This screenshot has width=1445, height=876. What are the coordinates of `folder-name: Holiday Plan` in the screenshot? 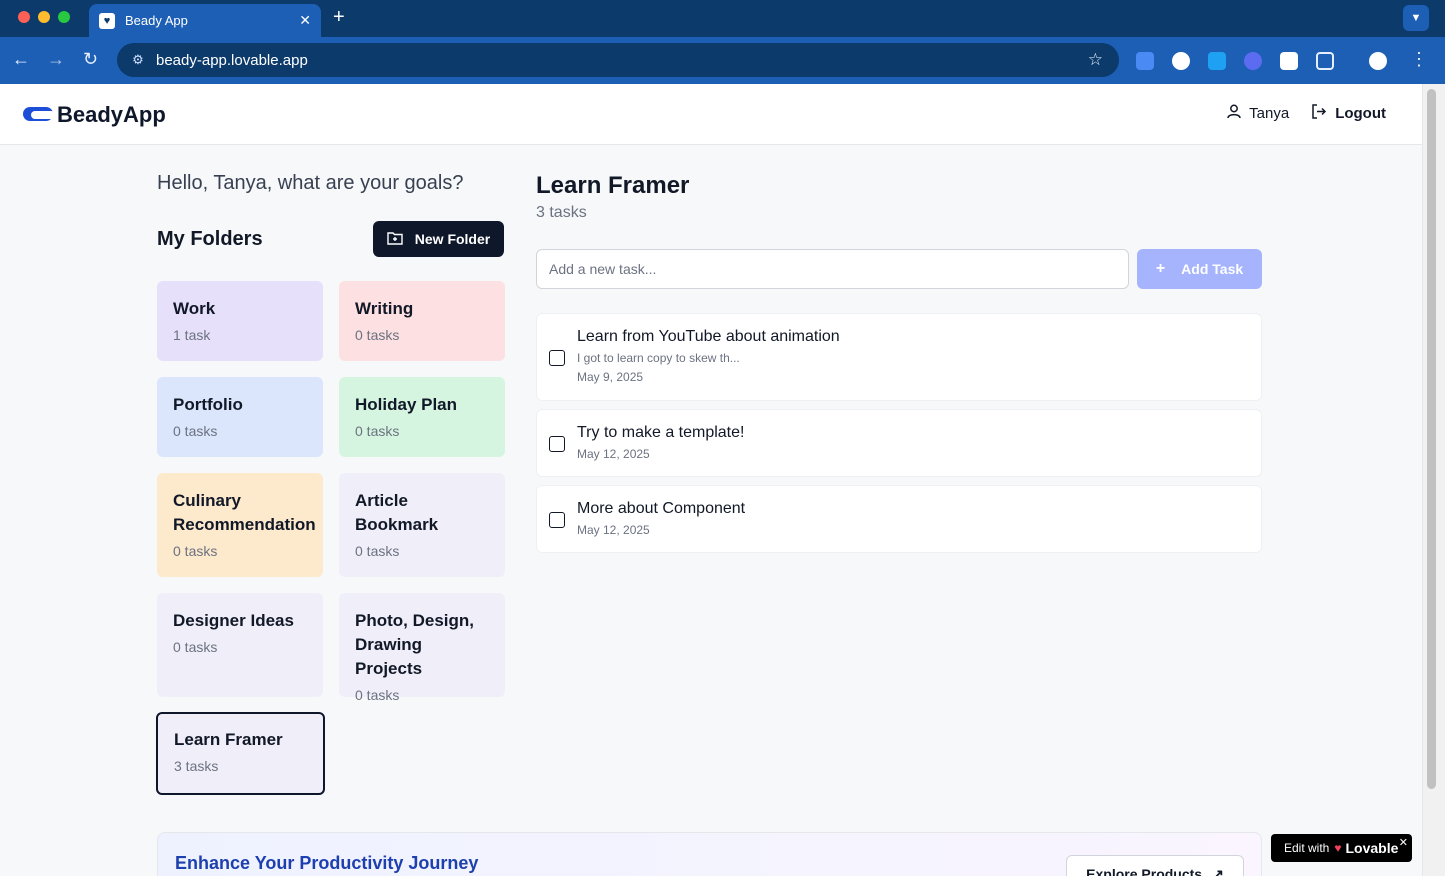 It's located at (406, 404).